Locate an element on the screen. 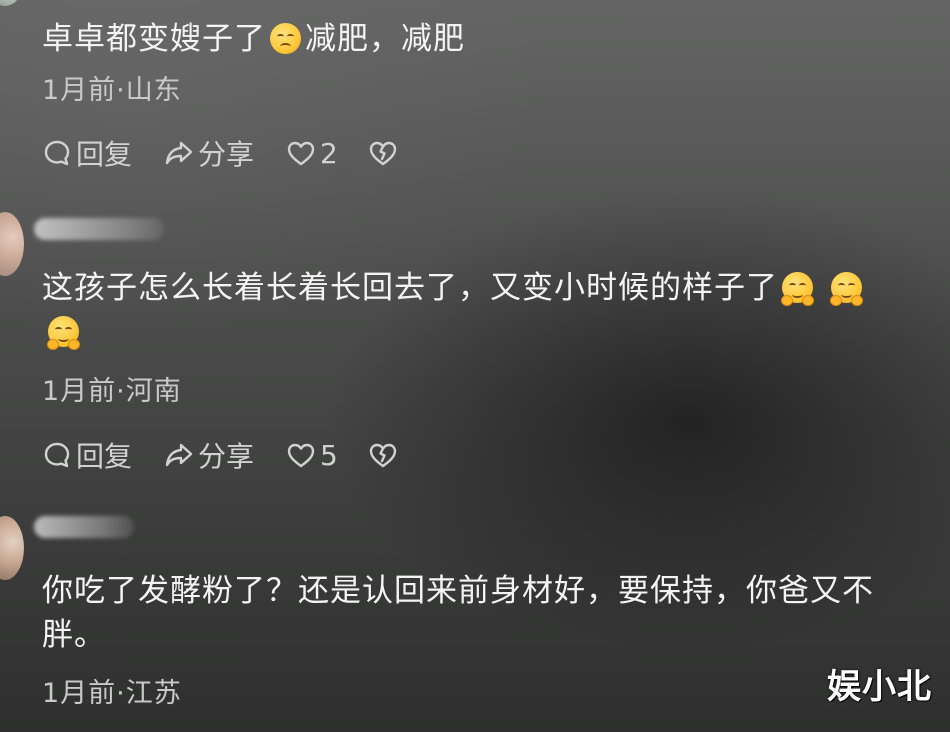  comment-text: 你吃了发酵粉了？还是认回来前身材好，要保持，你爸又不胖。 is located at coordinates (487, 613).